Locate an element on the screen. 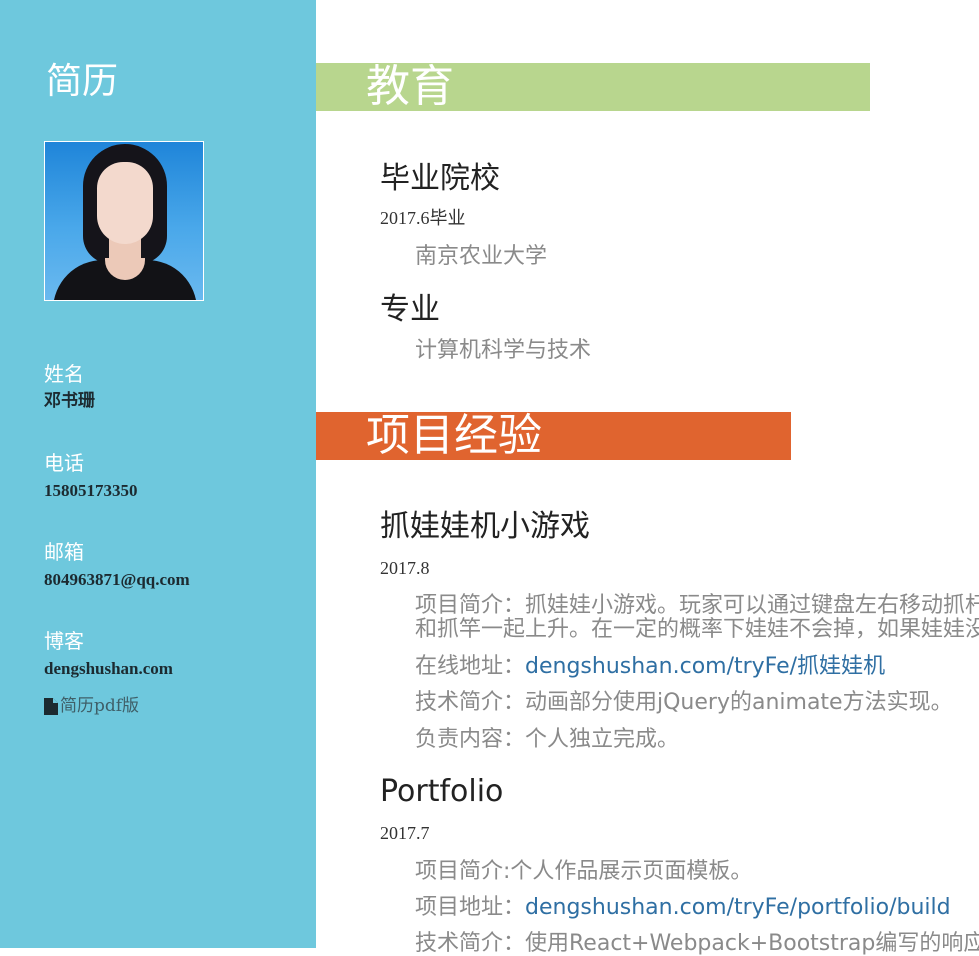 The height and width of the screenshot is (956, 979). project-tech-summary: 技术简介：使用React+Webpack+Bootstrap编写的响应 is located at coordinates (697, 943).